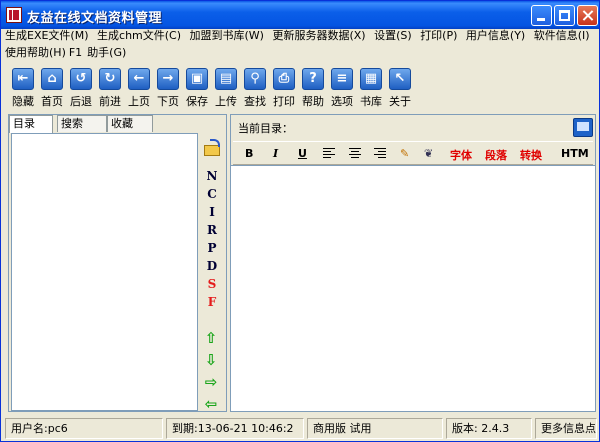 The image size is (600, 442). Describe the element at coordinates (375, 428) in the screenshot. I see `status-edition: 商用版 试用` at that location.